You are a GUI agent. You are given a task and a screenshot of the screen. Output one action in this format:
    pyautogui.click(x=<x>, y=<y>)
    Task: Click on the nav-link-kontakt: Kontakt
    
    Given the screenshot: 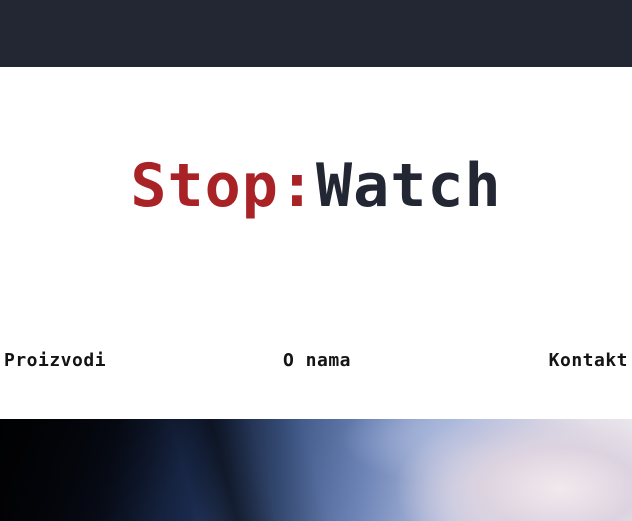 What is the action you would take?
    pyautogui.click(x=588, y=361)
    